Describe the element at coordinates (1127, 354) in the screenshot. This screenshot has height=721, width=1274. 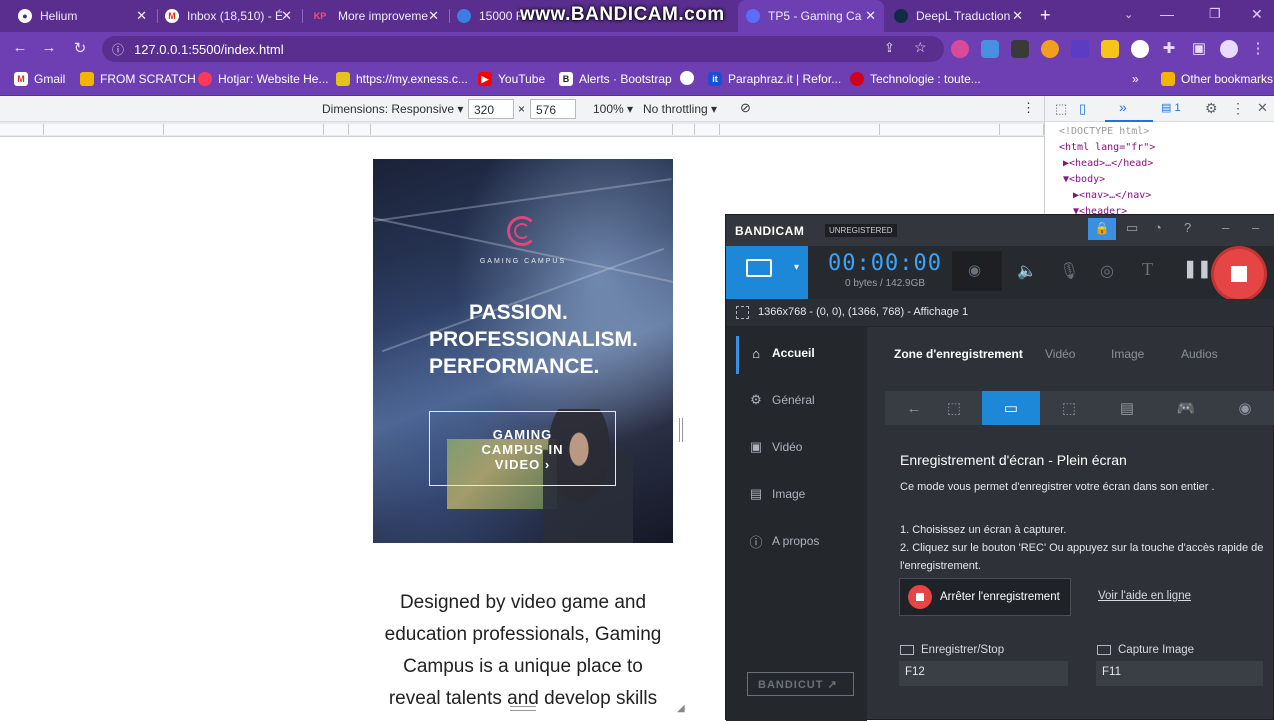
I see `tab-image: Image` at that location.